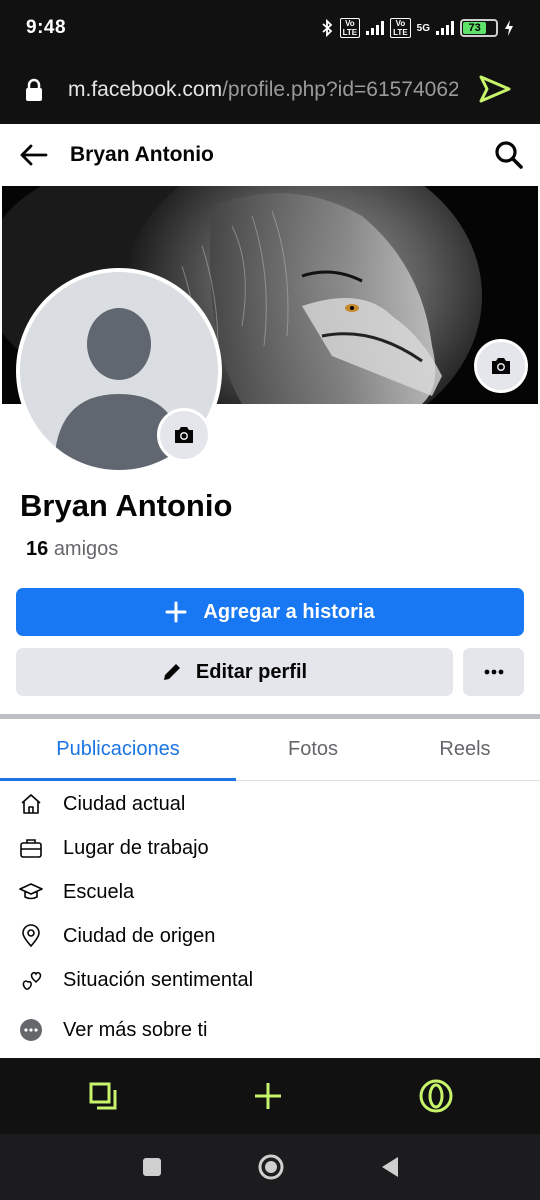 Image resolution: width=540 pixels, height=1200 pixels. I want to click on list-item-label: Lugar de trabajo, so click(136, 847).